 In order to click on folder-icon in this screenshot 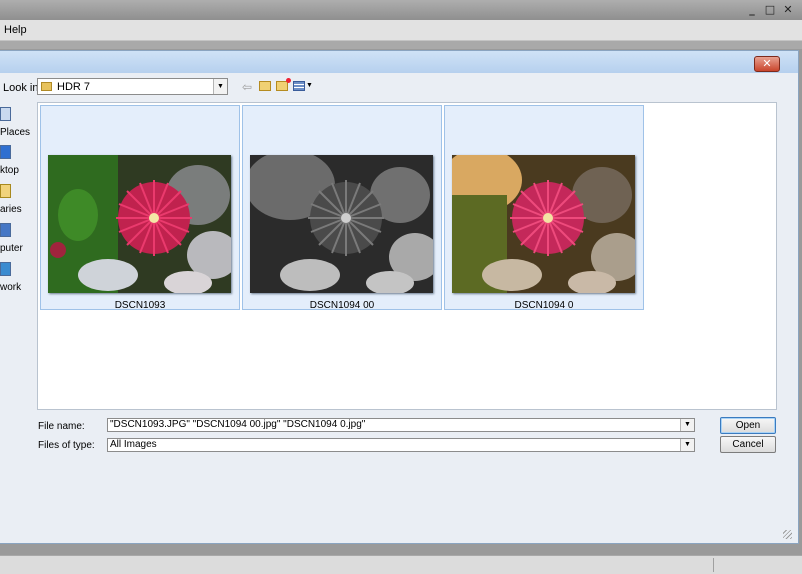, I will do `click(46, 86)`.